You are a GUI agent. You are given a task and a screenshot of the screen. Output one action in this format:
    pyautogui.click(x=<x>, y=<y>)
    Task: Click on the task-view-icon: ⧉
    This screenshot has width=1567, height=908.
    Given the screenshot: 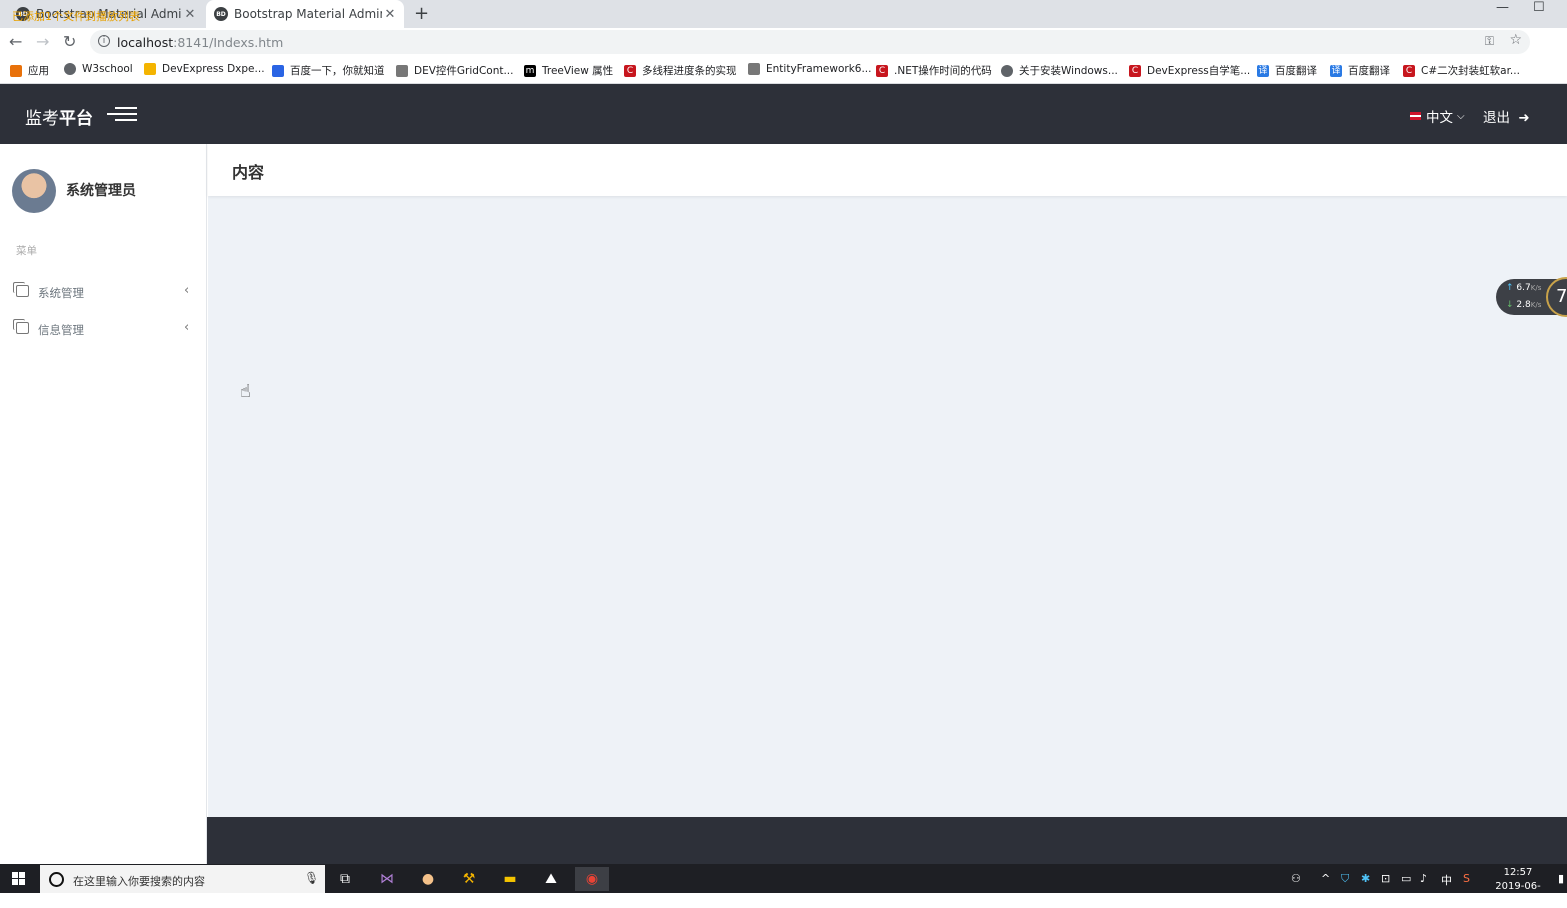 What is the action you would take?
    pyautogui.click(x=345, y=879)
    